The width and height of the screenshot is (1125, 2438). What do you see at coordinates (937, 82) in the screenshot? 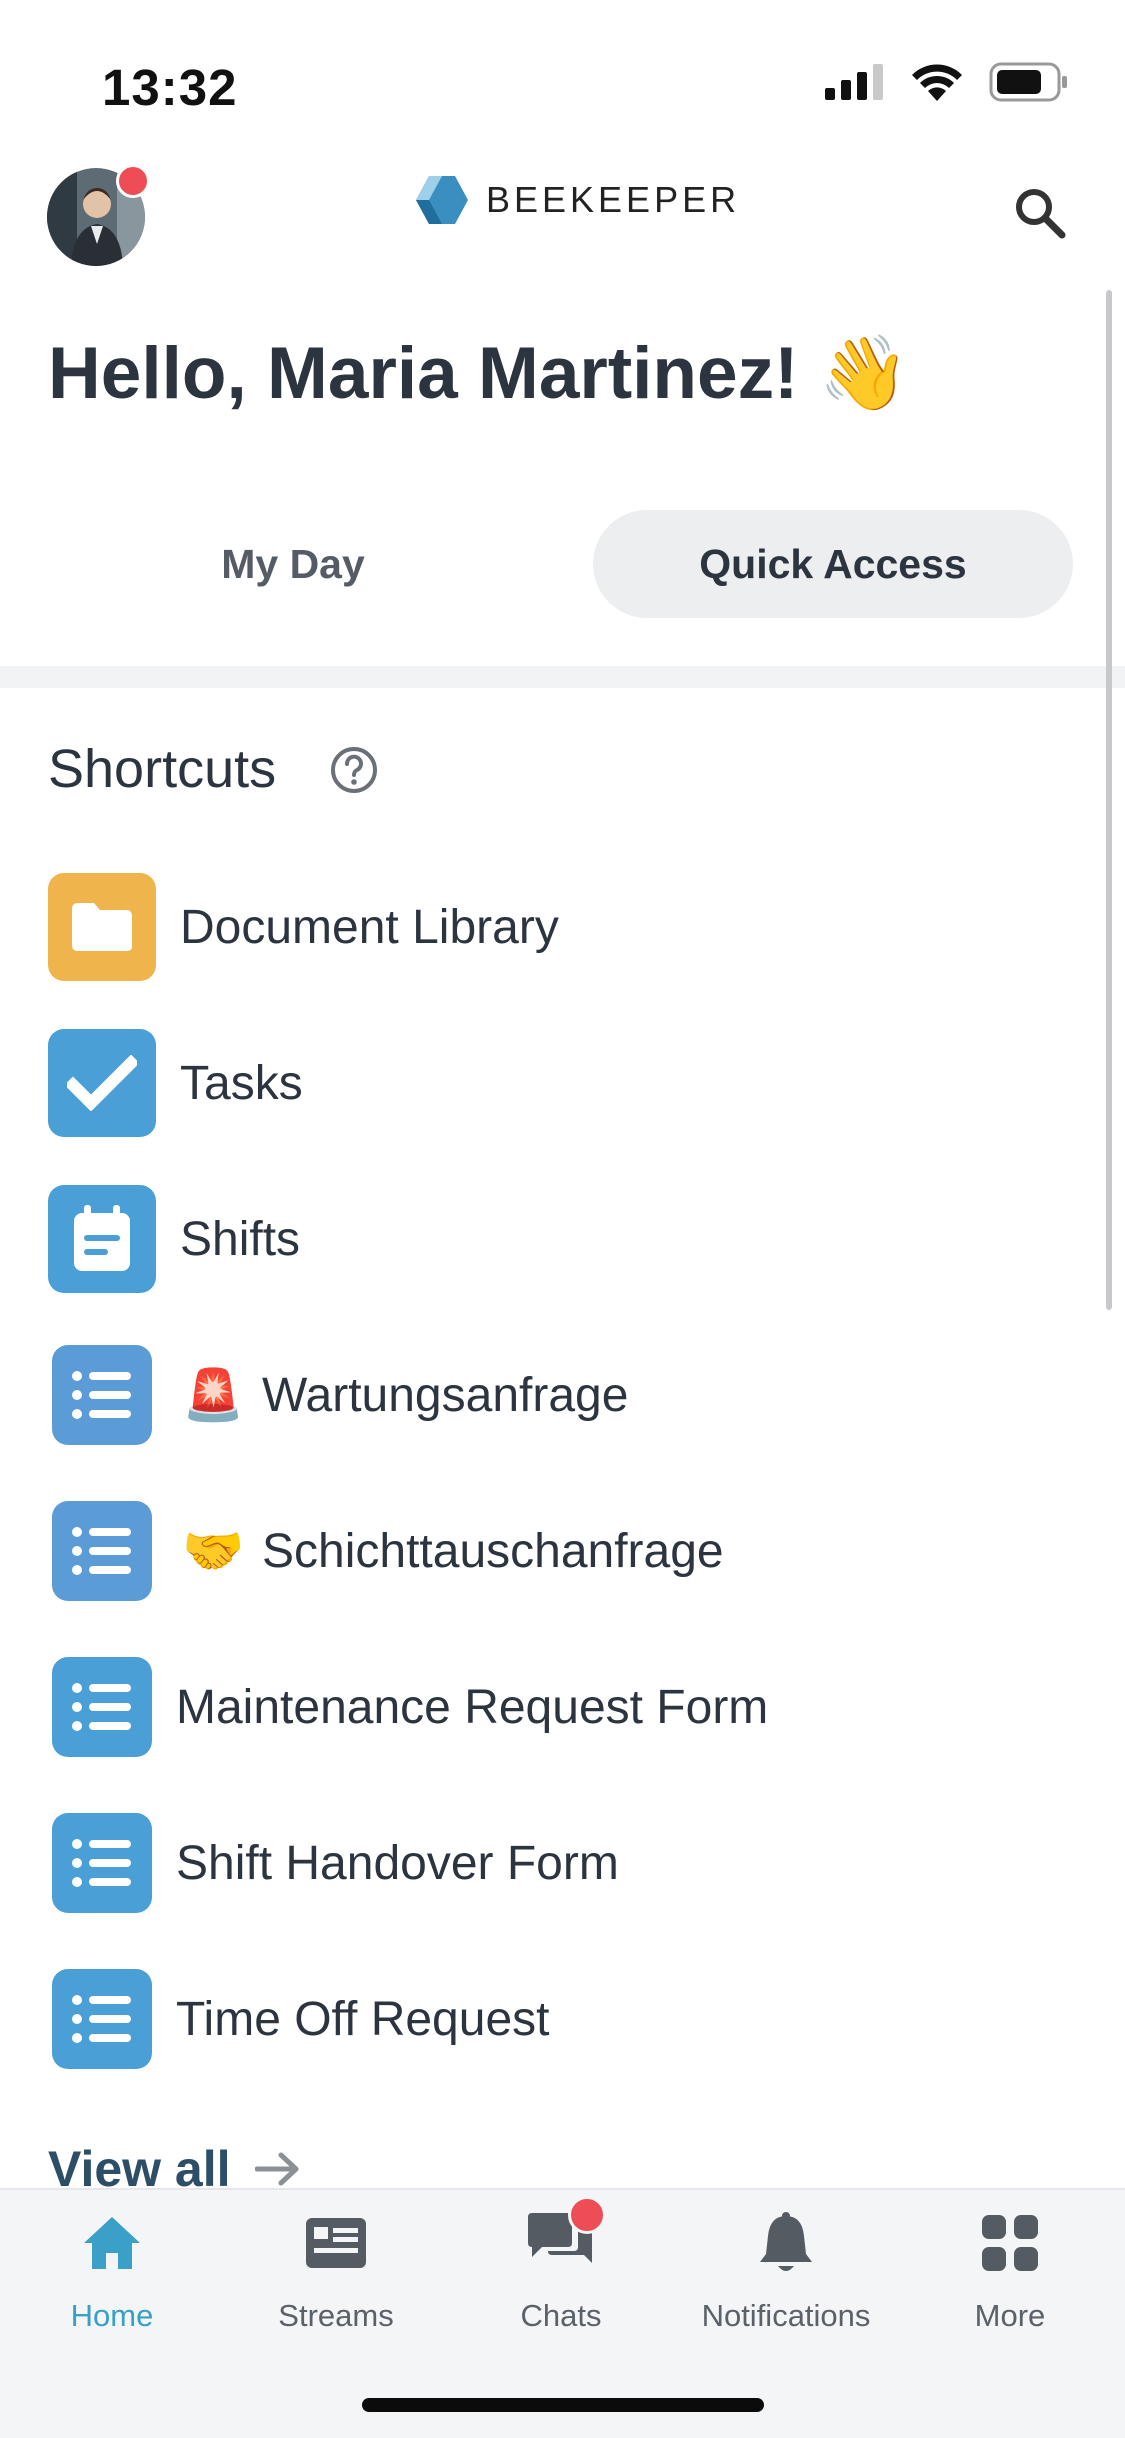
I see `wifi-icon` at bounding box center [937, 82].